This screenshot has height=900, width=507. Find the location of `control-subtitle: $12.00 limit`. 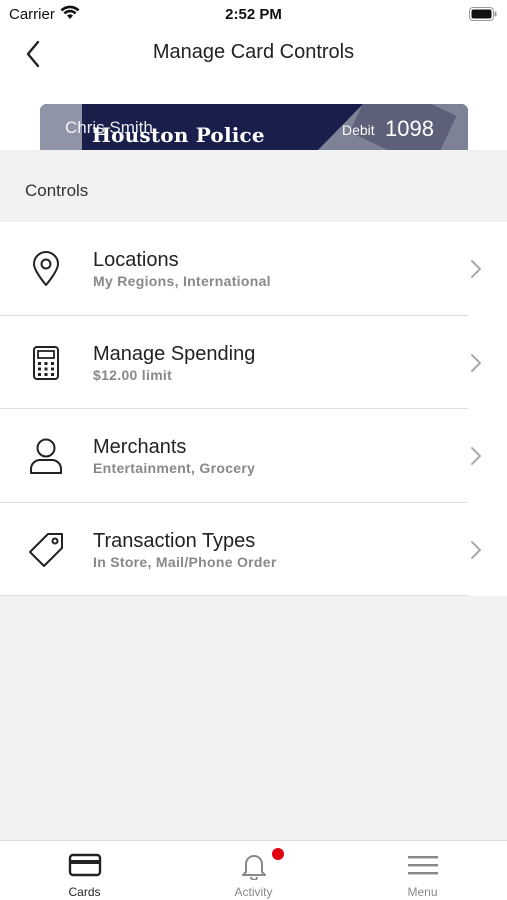

control-subtitle: $12.00 limit is located at coordinates (133, 374).